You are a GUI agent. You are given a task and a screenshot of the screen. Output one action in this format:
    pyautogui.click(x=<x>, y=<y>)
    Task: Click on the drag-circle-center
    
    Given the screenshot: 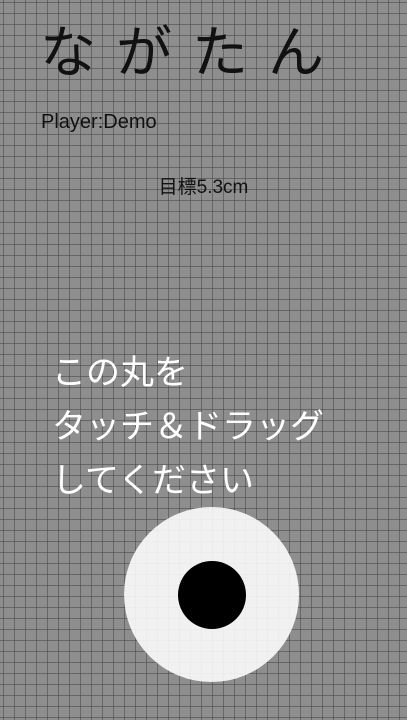 What is the action you would take?
    pyautogui.click(x=211, y=594)
    